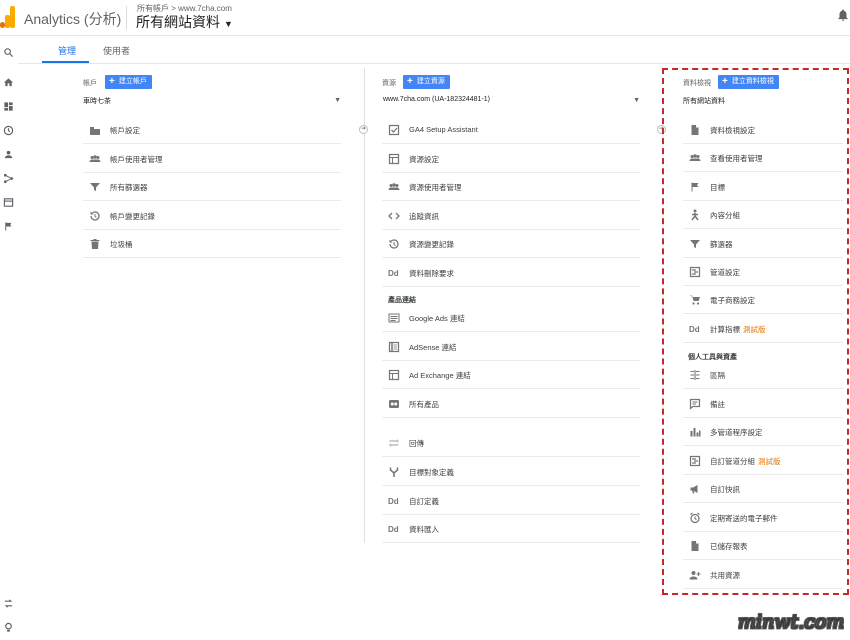 The width and height of the screenshot is (850, 640). I want to click on ads-icon, so click(394, 318).